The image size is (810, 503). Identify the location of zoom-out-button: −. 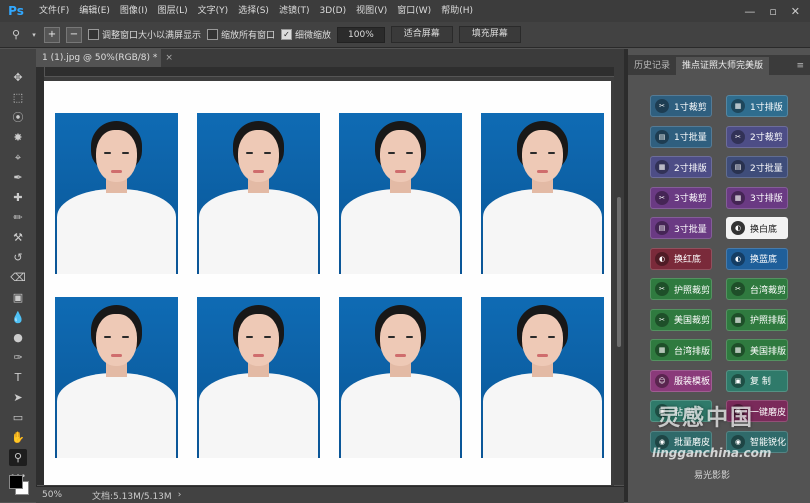
(74, 34).